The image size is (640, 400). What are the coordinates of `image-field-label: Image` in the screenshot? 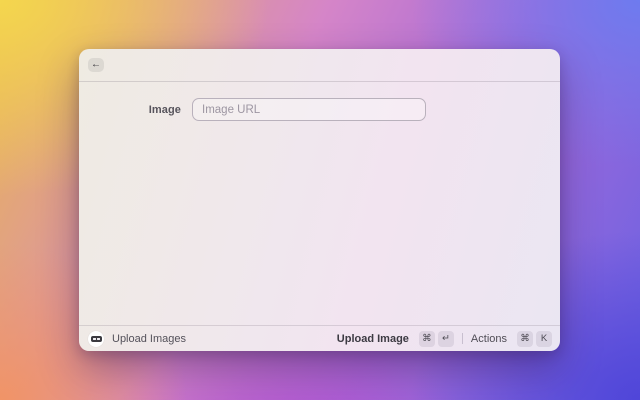 It's located at (164, 109).